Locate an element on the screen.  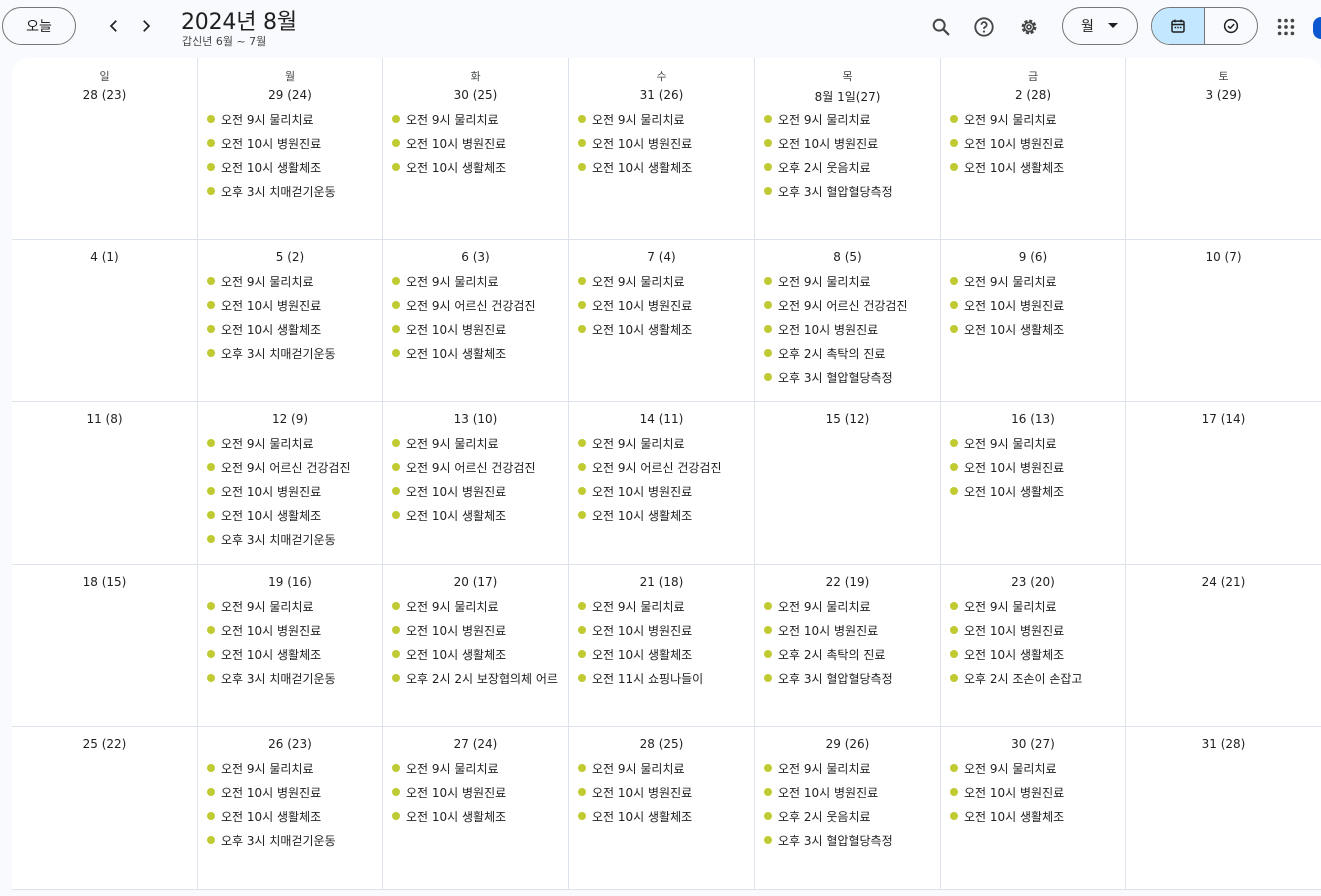
day-number: 8 (5) is located at coordinates (847, 257).